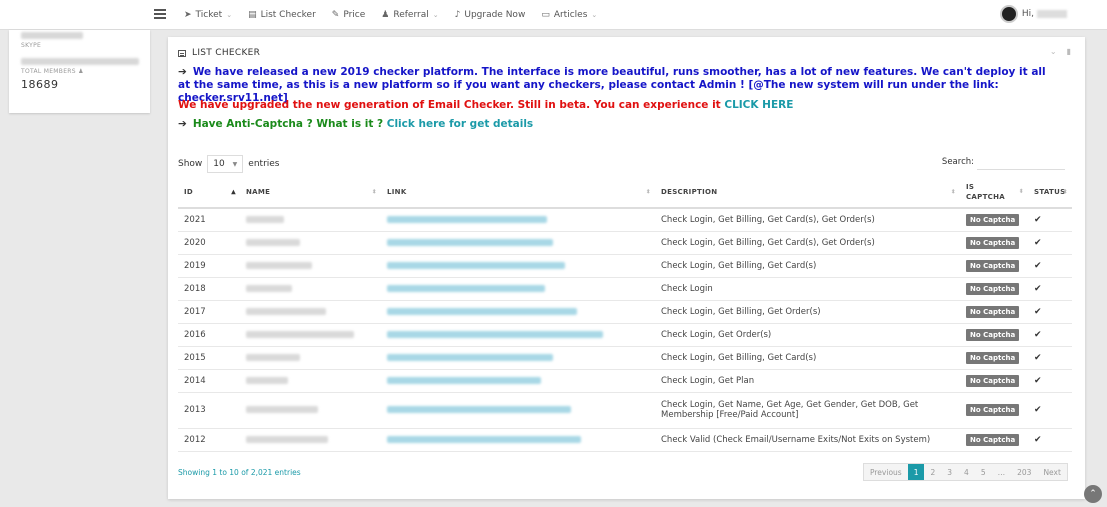  I want to click on nav-item-list-checker: ▤ List Checker, so click(282, 15).